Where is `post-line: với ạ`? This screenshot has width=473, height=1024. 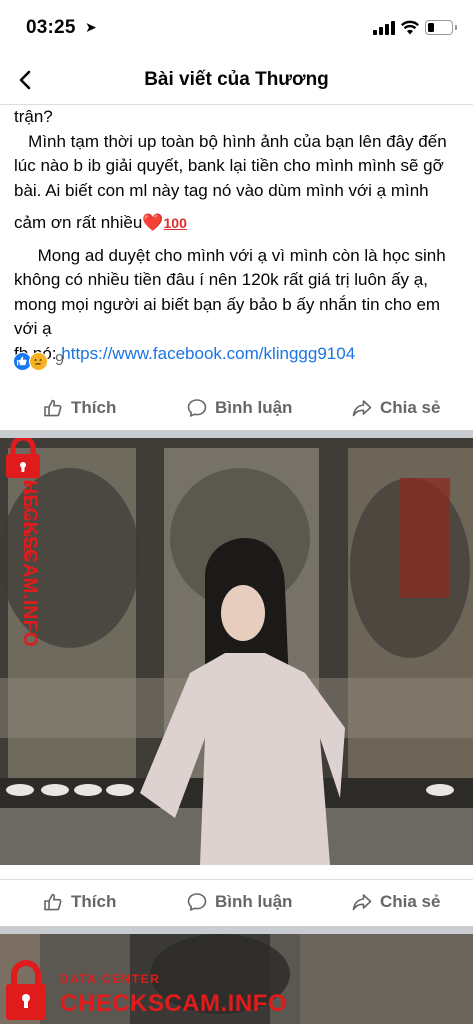 post-line: với ạ is located at coordinates (33, 328).